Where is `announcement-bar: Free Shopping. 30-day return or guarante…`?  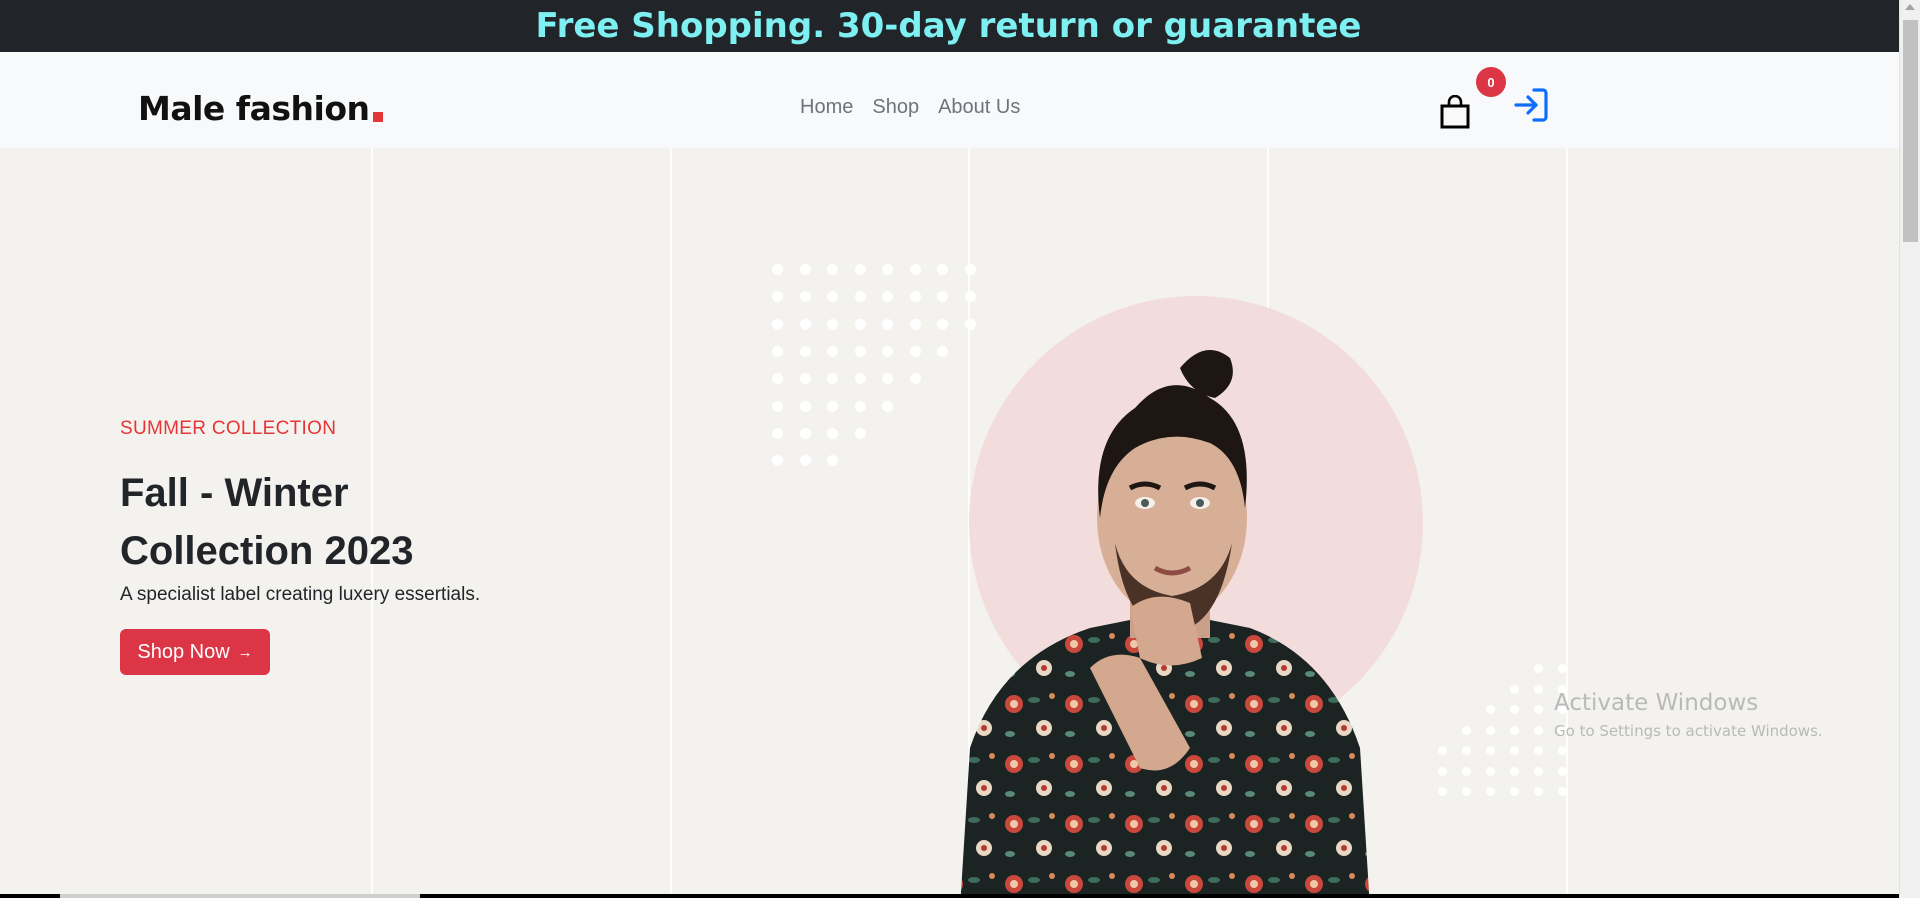 announcement-bar: Free Shopping. 30-day return or guarante… is located at coordinates (949, 26).